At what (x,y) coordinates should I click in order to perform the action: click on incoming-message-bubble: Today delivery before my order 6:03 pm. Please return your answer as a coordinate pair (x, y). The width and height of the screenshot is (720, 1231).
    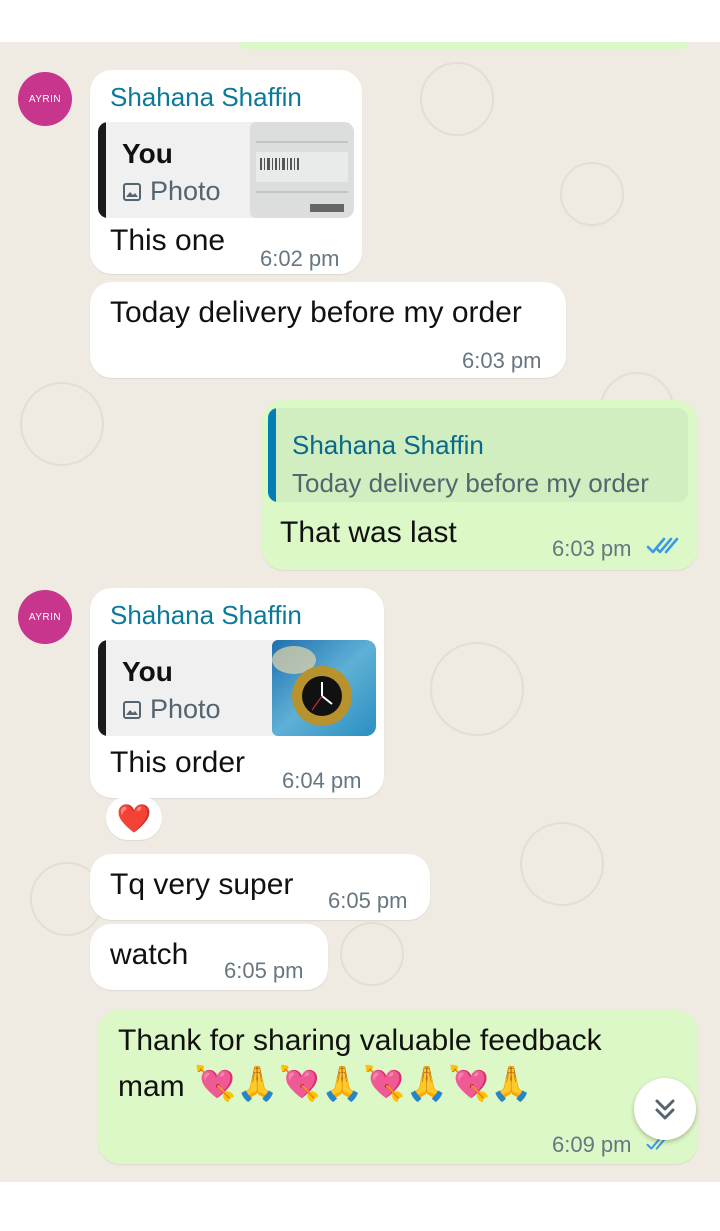
    Looking at the image, I should click on (328, 330).